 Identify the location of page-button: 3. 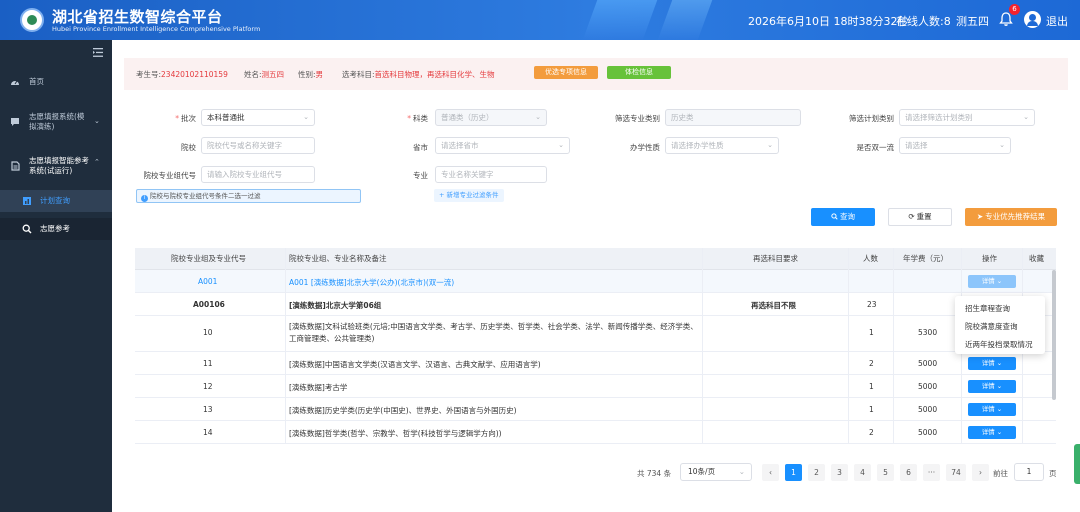
(839, 472).